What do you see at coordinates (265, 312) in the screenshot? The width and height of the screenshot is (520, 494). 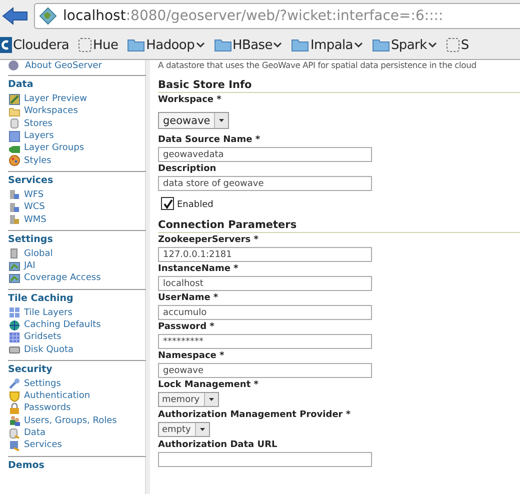 I see `text-field: accumulo` at bounding box center [265, 312].